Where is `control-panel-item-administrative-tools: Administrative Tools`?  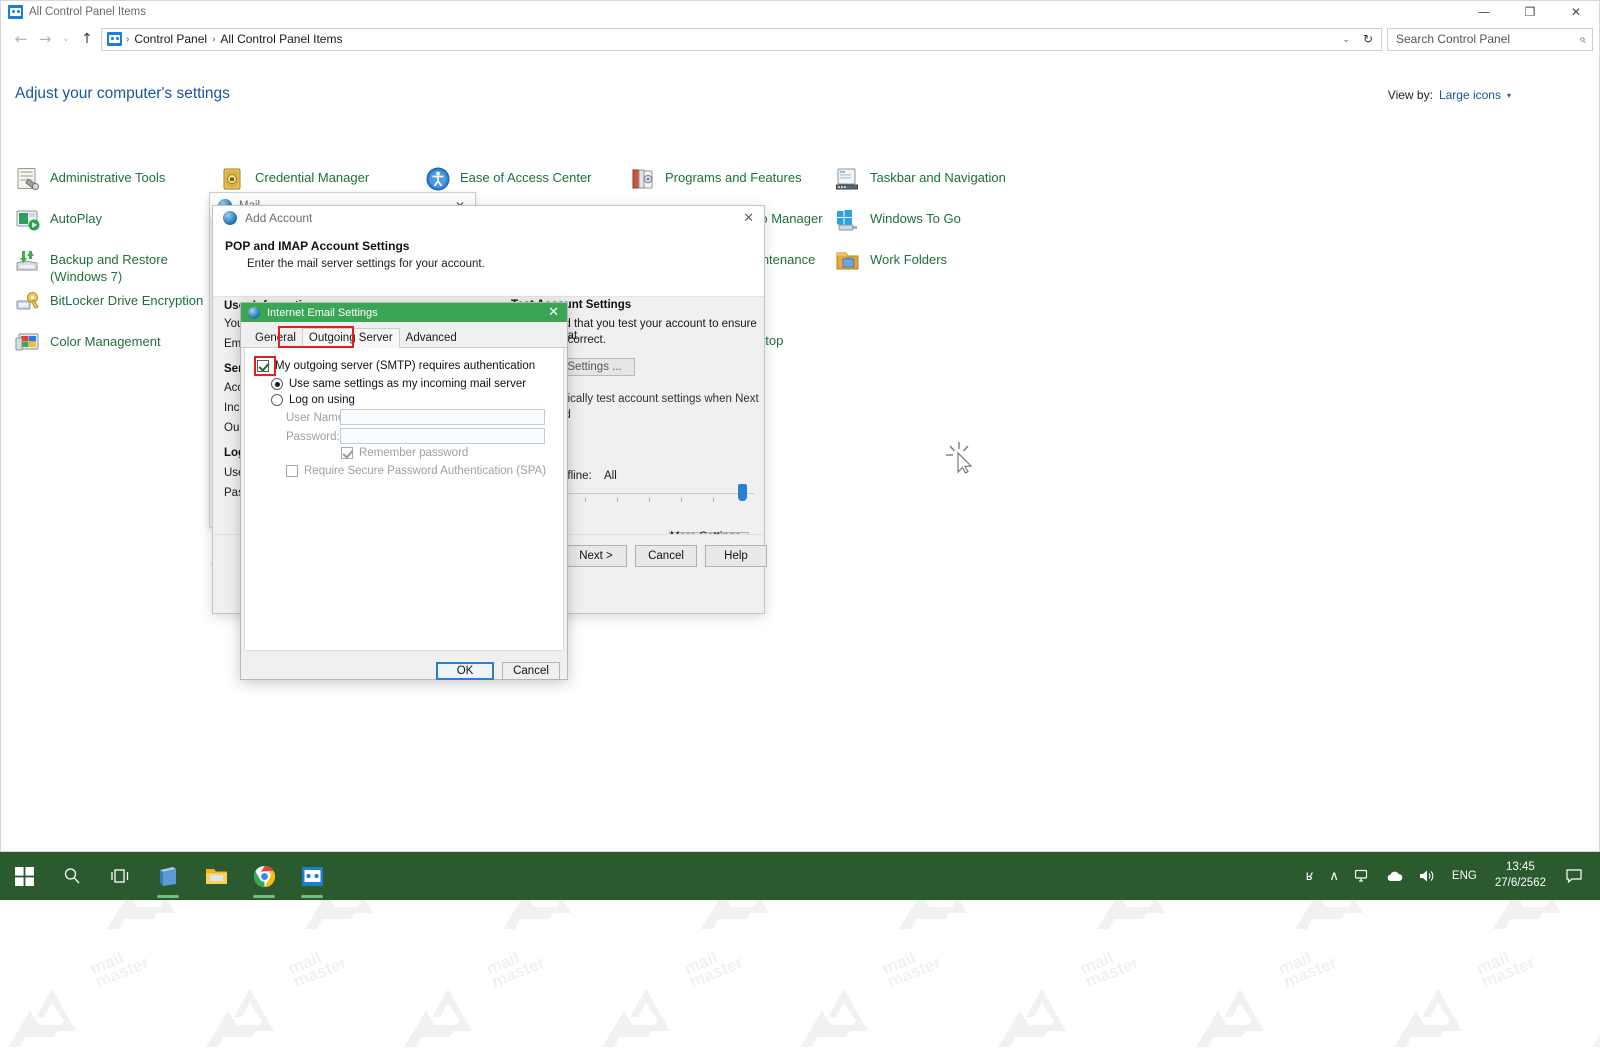 control-panel-item-administrative-tools: Administrative Tools is located at coordinates (117, 183).